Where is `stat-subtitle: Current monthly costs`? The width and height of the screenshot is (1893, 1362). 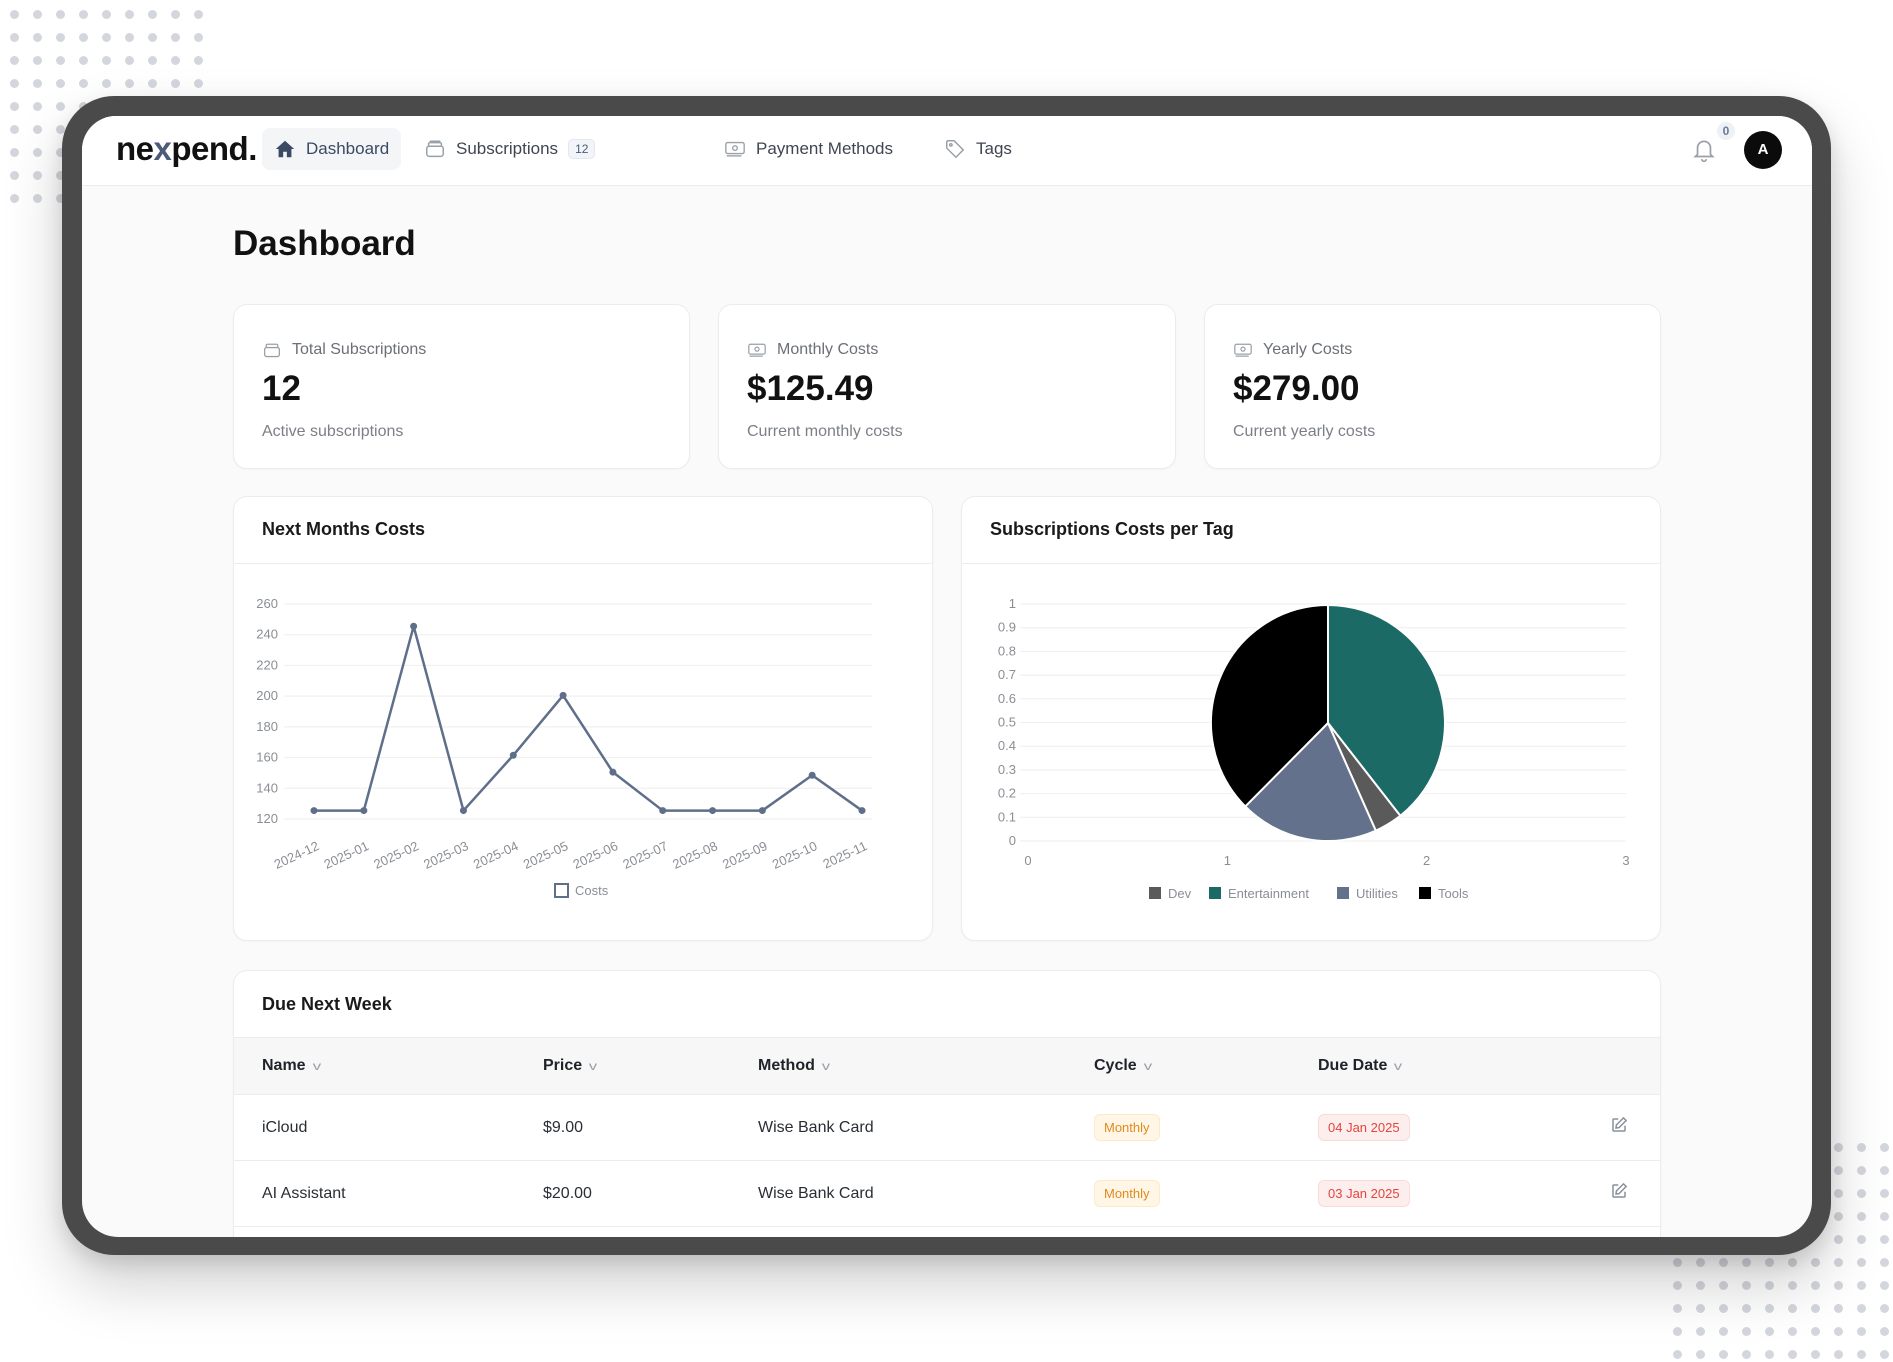
stat-subtitle: Current monthly costs is located at coordinates (825, 431).